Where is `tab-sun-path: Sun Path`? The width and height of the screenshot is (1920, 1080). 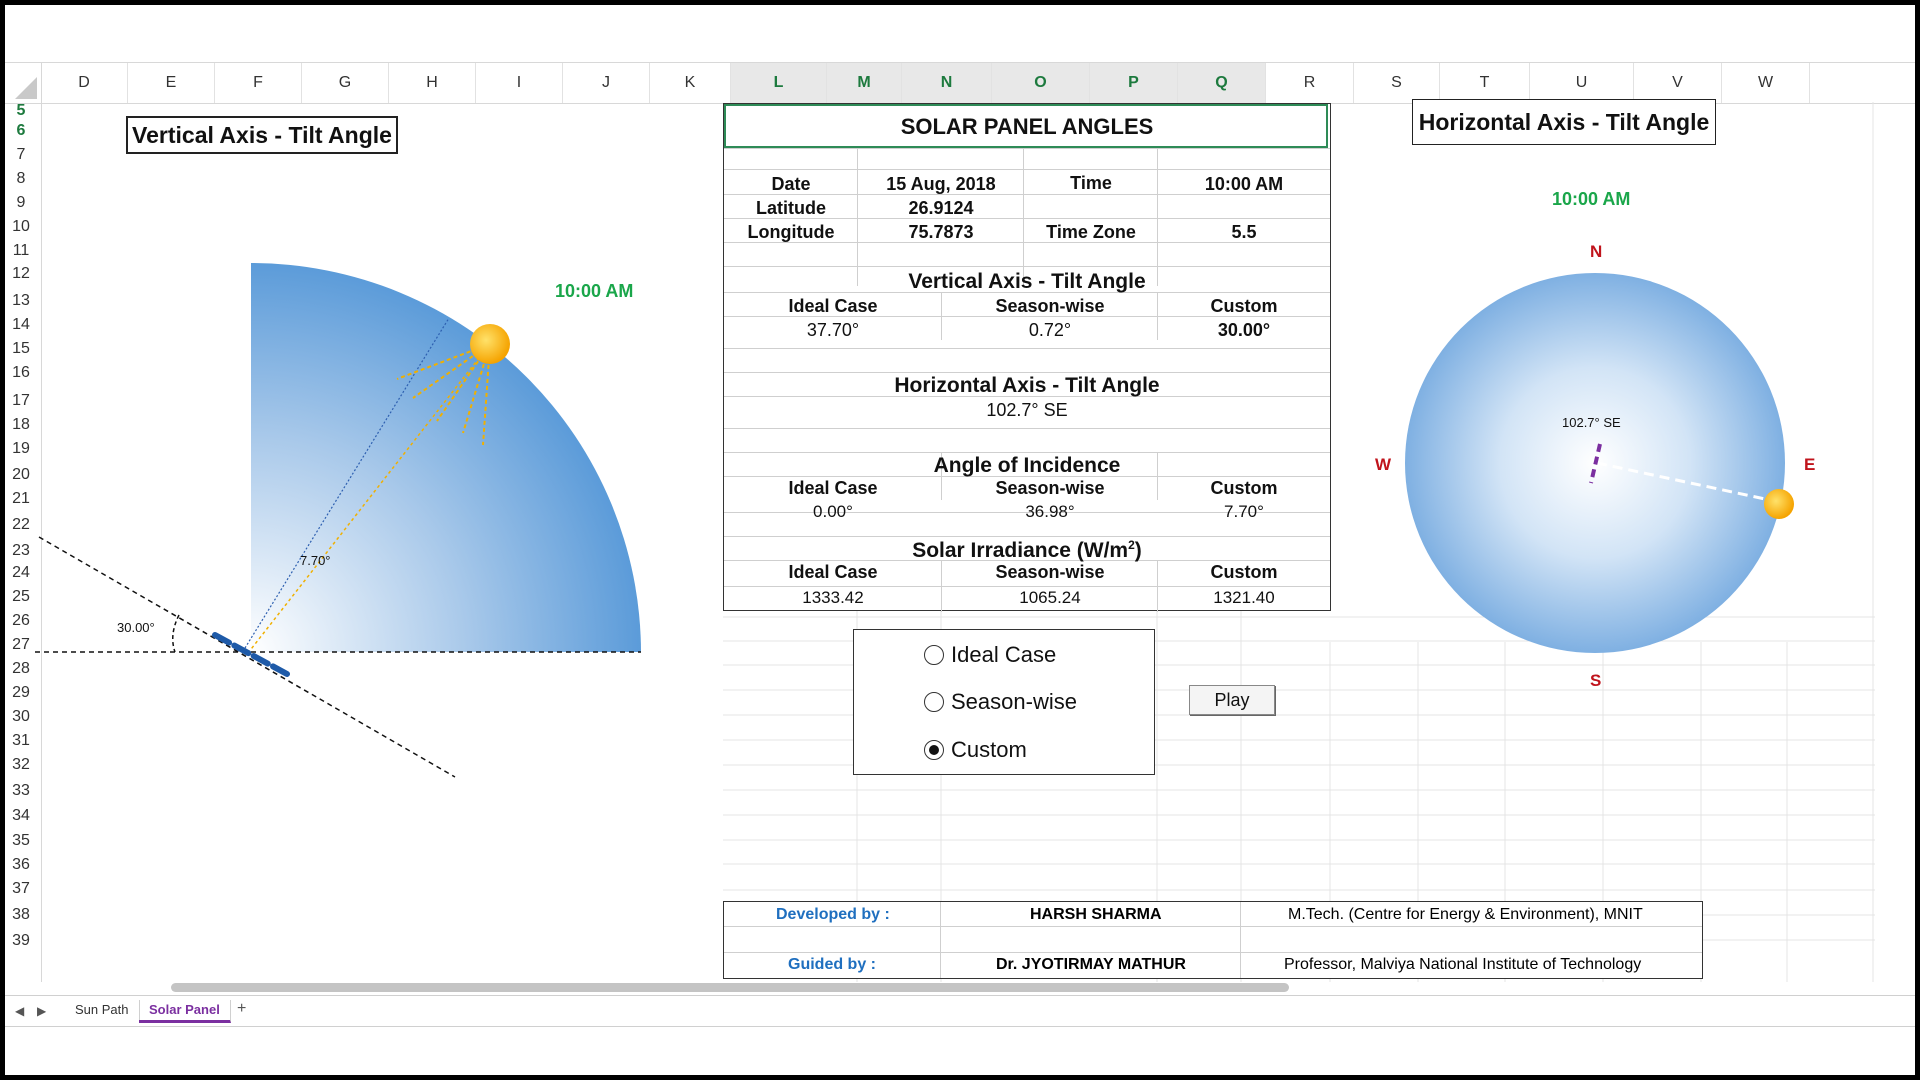
tab-sun-path: Sun Path is located at coordinates (102, 1010).